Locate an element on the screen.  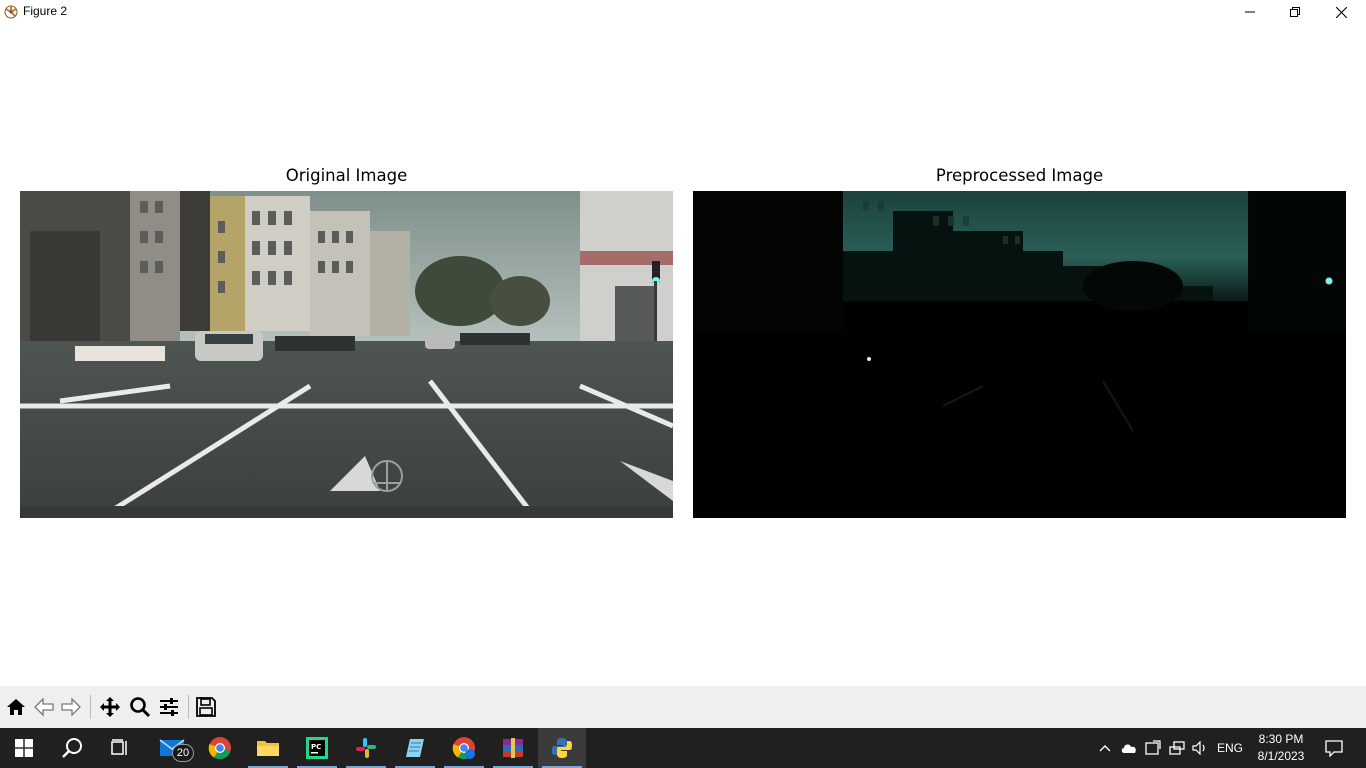
restore-icon is located at coordinates (1295, 12).